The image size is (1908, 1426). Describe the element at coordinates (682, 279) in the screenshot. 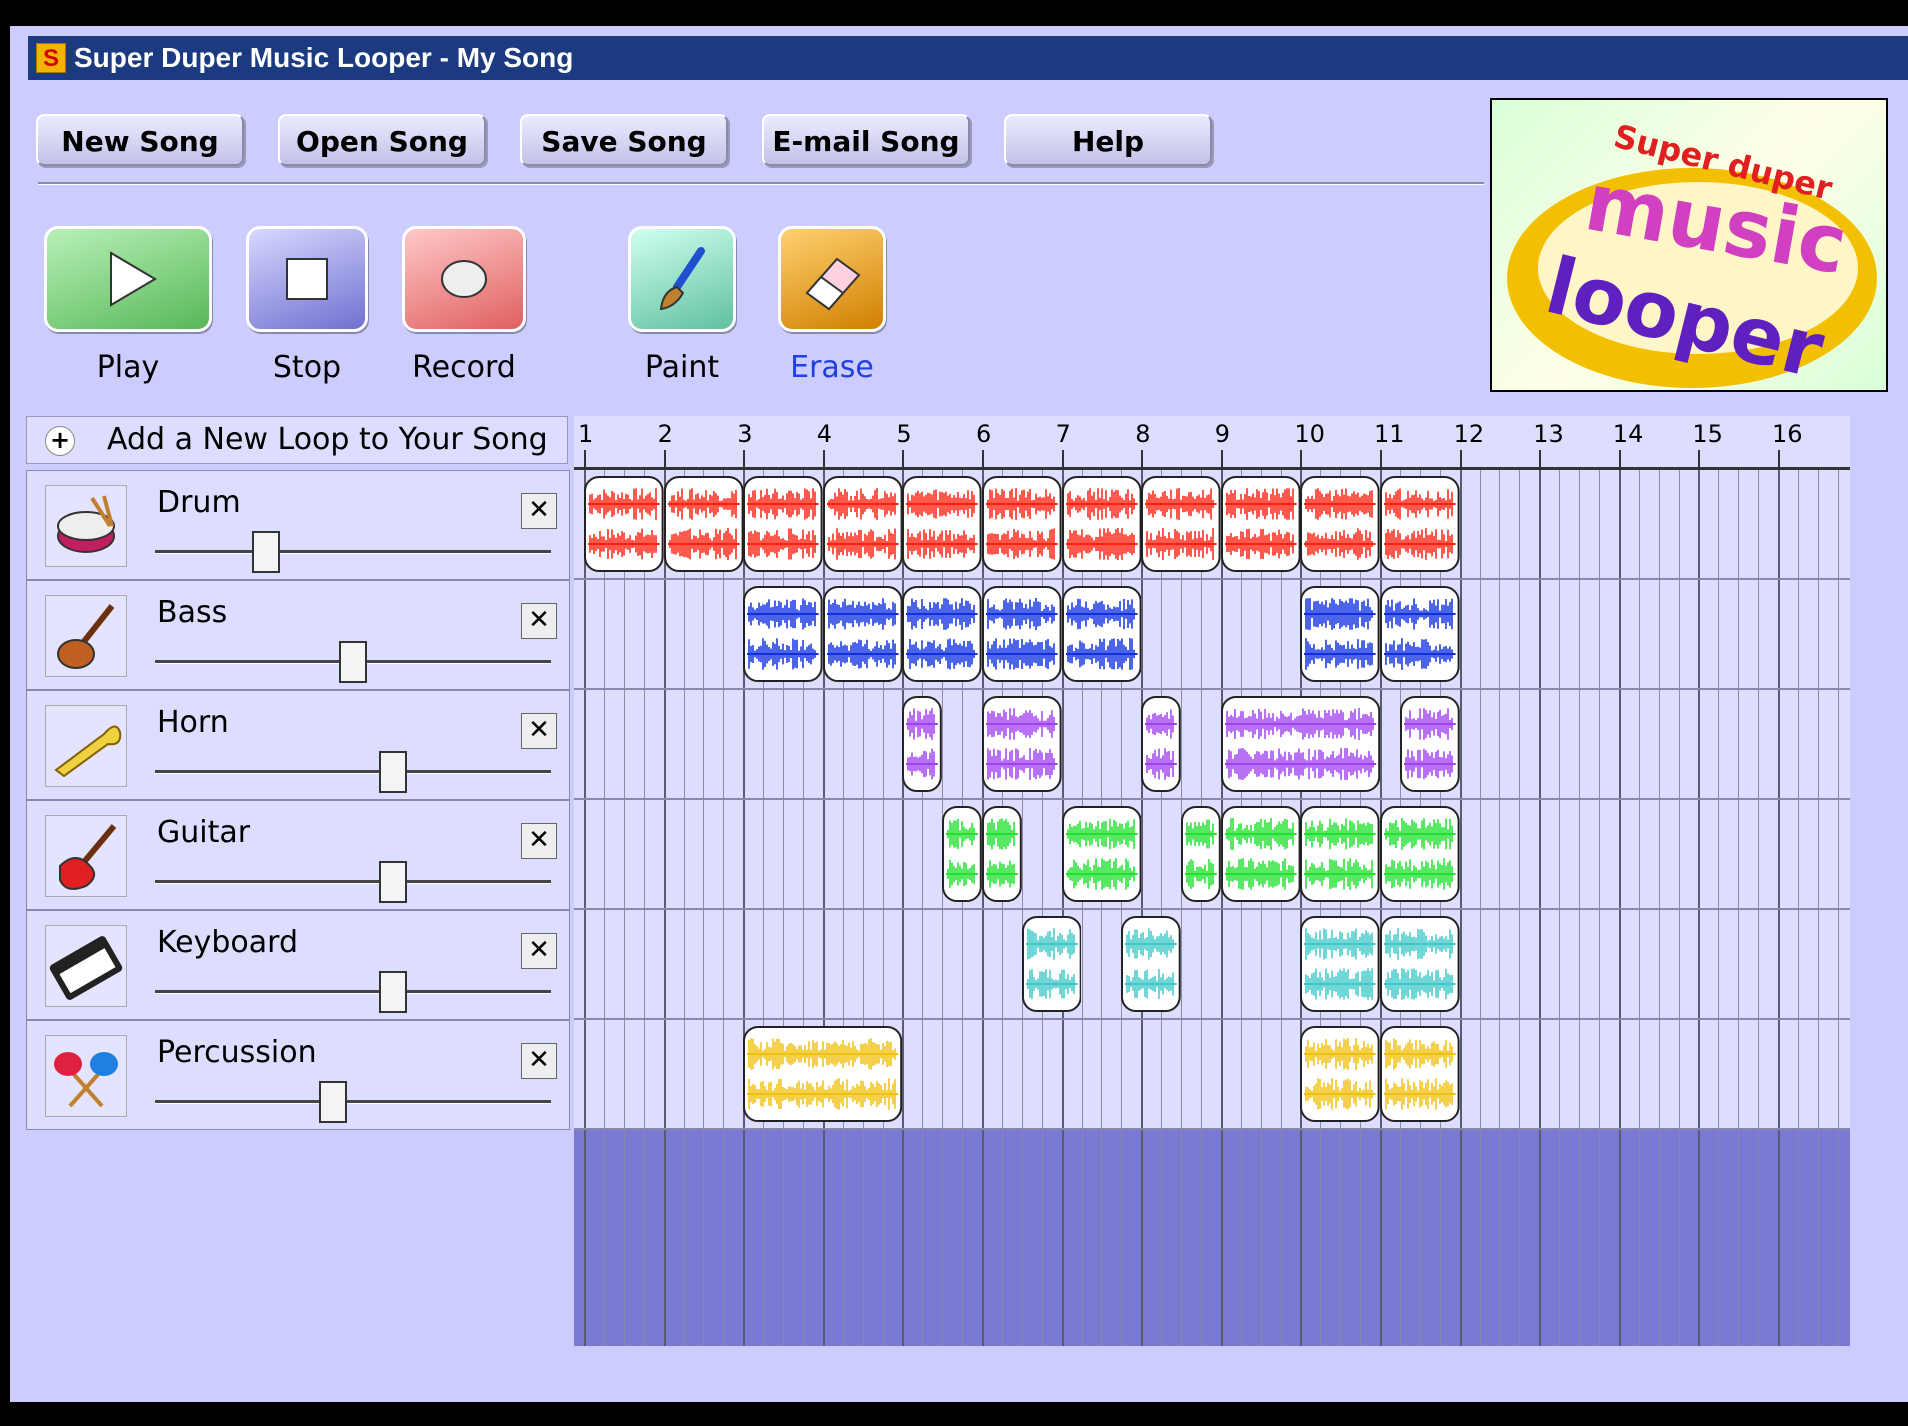

I see `paint-tool-button` at that location.